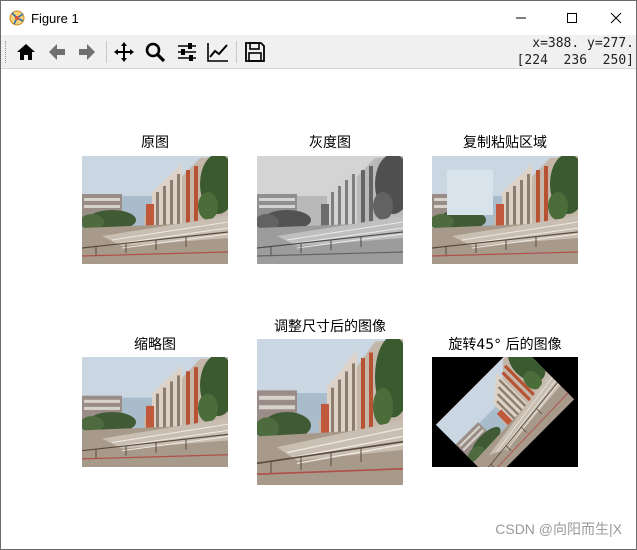  Describe the element at coordinates (55, 18) in the screenshot. I see `window-title: Figure 1` at that location.